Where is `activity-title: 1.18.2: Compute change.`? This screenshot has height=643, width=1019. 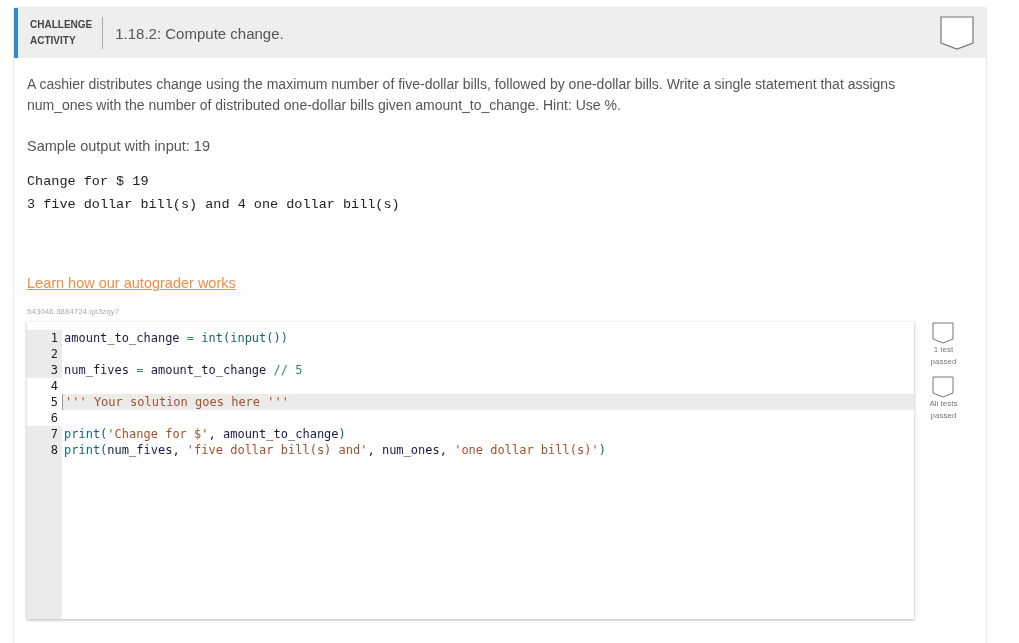
activity-title: 1.18.2: Compute change. is located at coordinates (199, 33).